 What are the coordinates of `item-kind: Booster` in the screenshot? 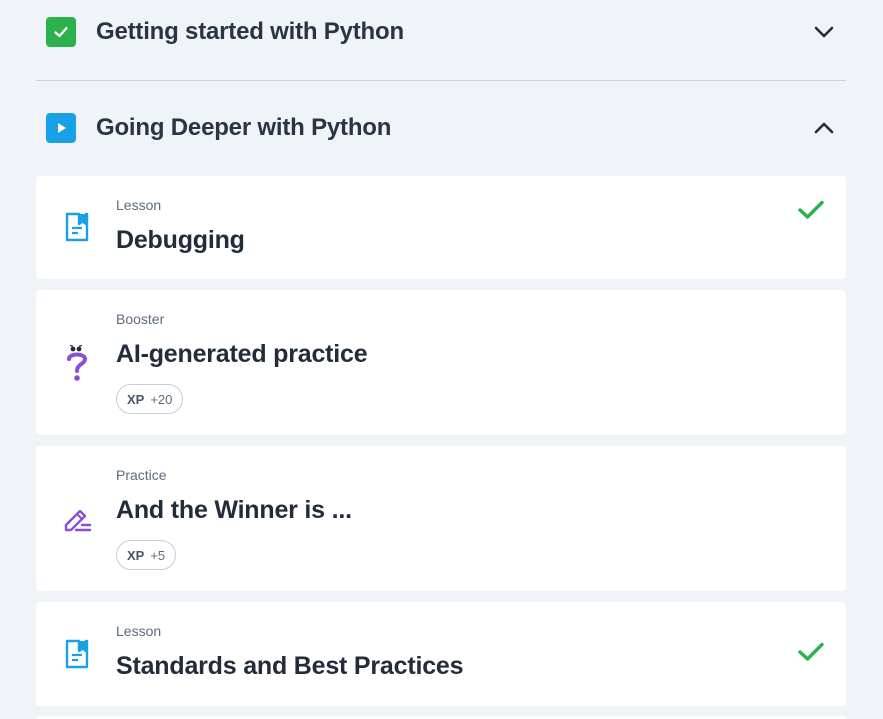 It's located at (140, 319).